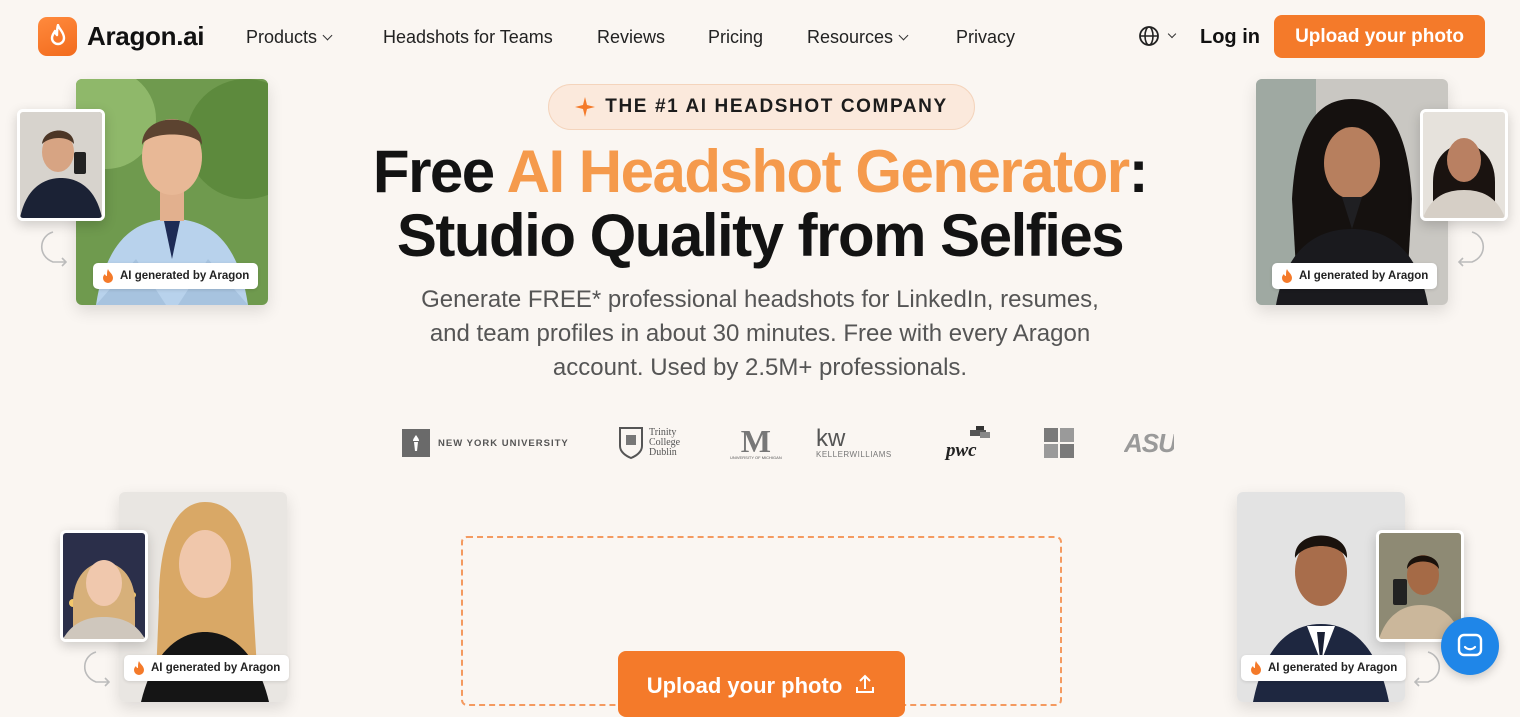 The image size is (1520, 717). I want to click on hero-badge: THE #1 AI HEADSHOT COMPANY, so click(761, 107).